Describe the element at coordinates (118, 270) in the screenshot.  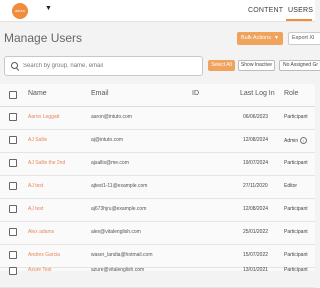
I see `user-email: azure@vitalenglish.com` at that location.